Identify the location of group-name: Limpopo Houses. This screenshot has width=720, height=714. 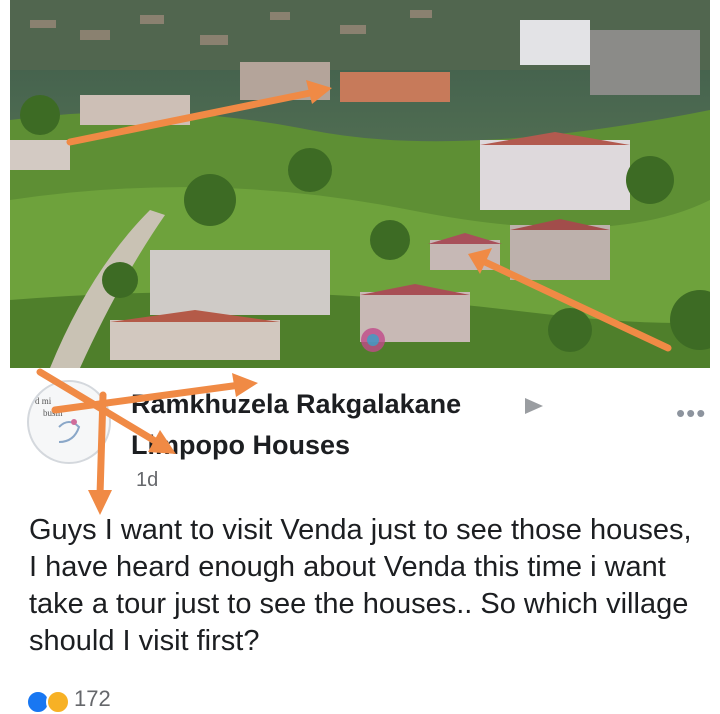
(240, 445).